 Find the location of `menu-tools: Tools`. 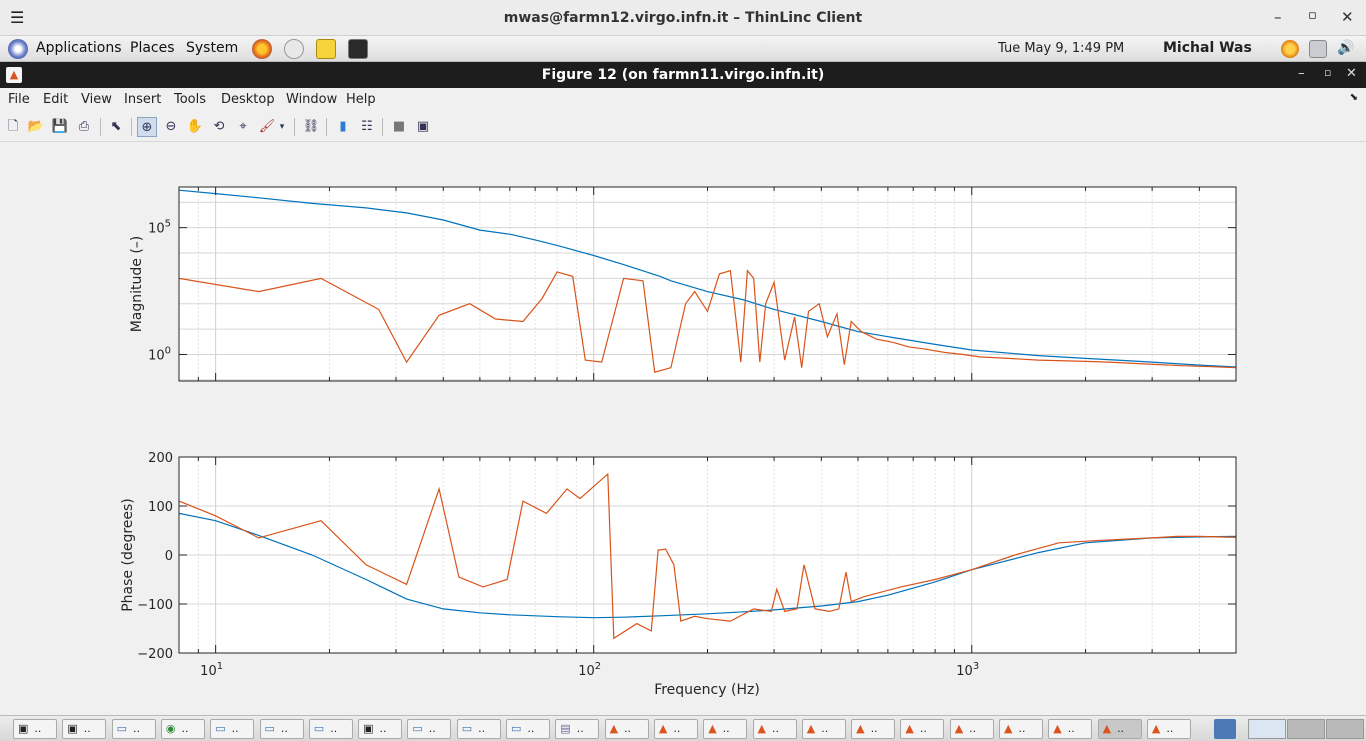

menu-tools: Tools is located at coordinates (190, 99).